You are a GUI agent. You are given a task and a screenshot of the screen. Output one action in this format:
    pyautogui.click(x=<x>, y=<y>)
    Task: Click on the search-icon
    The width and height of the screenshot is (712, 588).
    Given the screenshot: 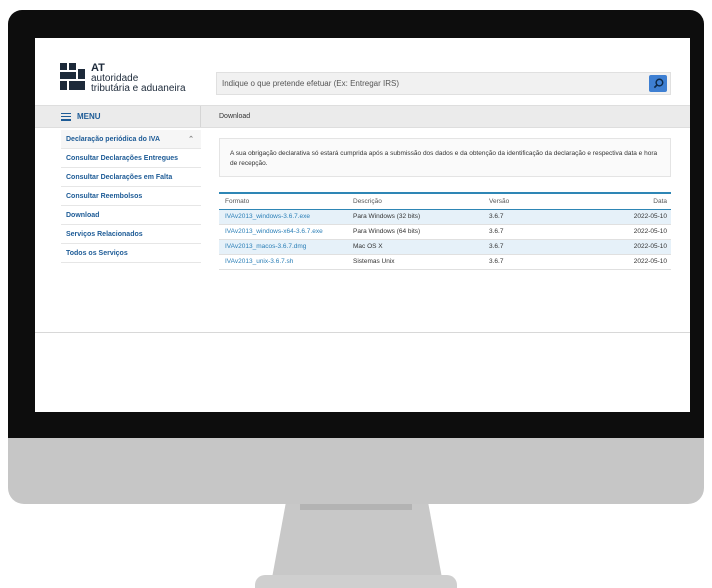 What is the action you would take?
    pyautogui.click(x=658, y=83)
    